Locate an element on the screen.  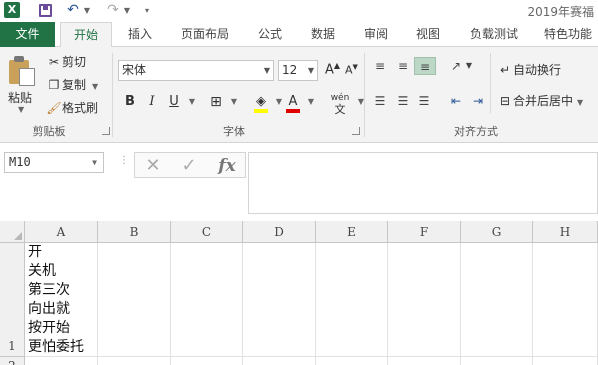
select-all-button is located at coordinates (12, 232).